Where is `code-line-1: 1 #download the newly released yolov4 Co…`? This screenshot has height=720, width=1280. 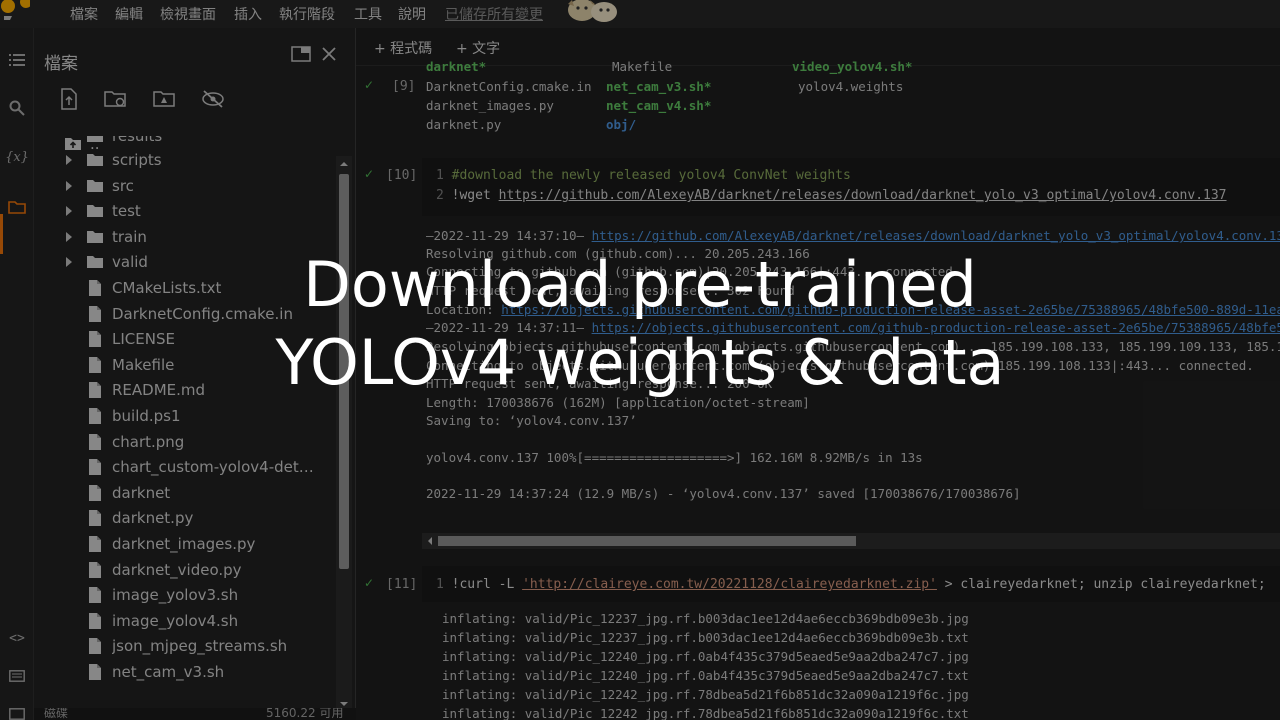
code-line-1: 1 #download the newly released yolov4 Co… is located at coordinates (643, 175).